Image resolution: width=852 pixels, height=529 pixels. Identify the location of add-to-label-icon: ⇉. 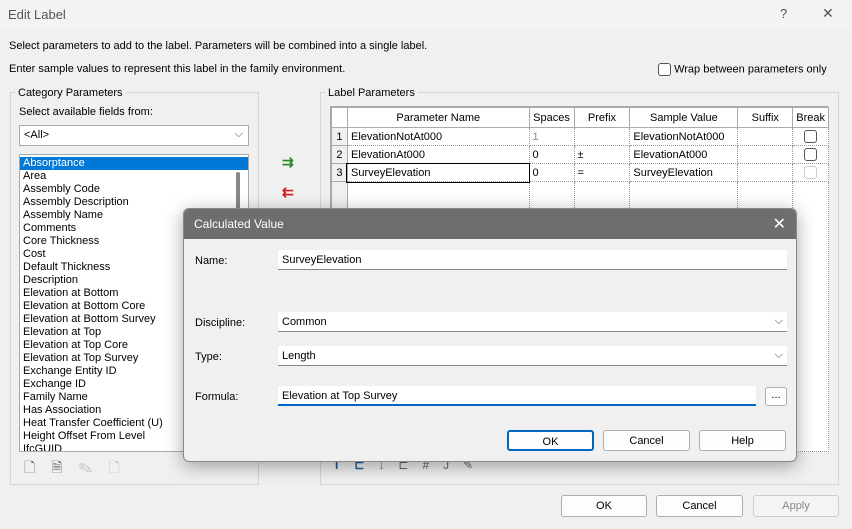
(288, 162).